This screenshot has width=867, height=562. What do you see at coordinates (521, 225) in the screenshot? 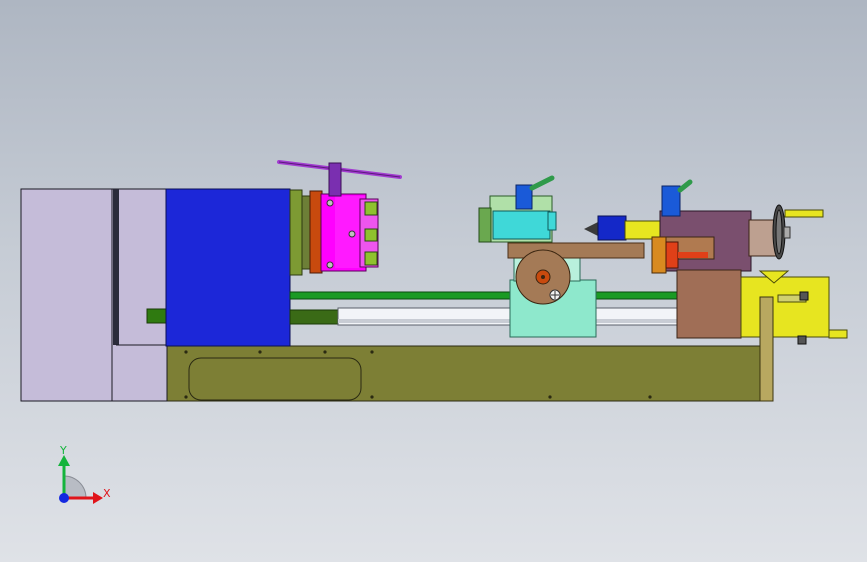
I see `compound-slide` at bounding box center [521, 225].